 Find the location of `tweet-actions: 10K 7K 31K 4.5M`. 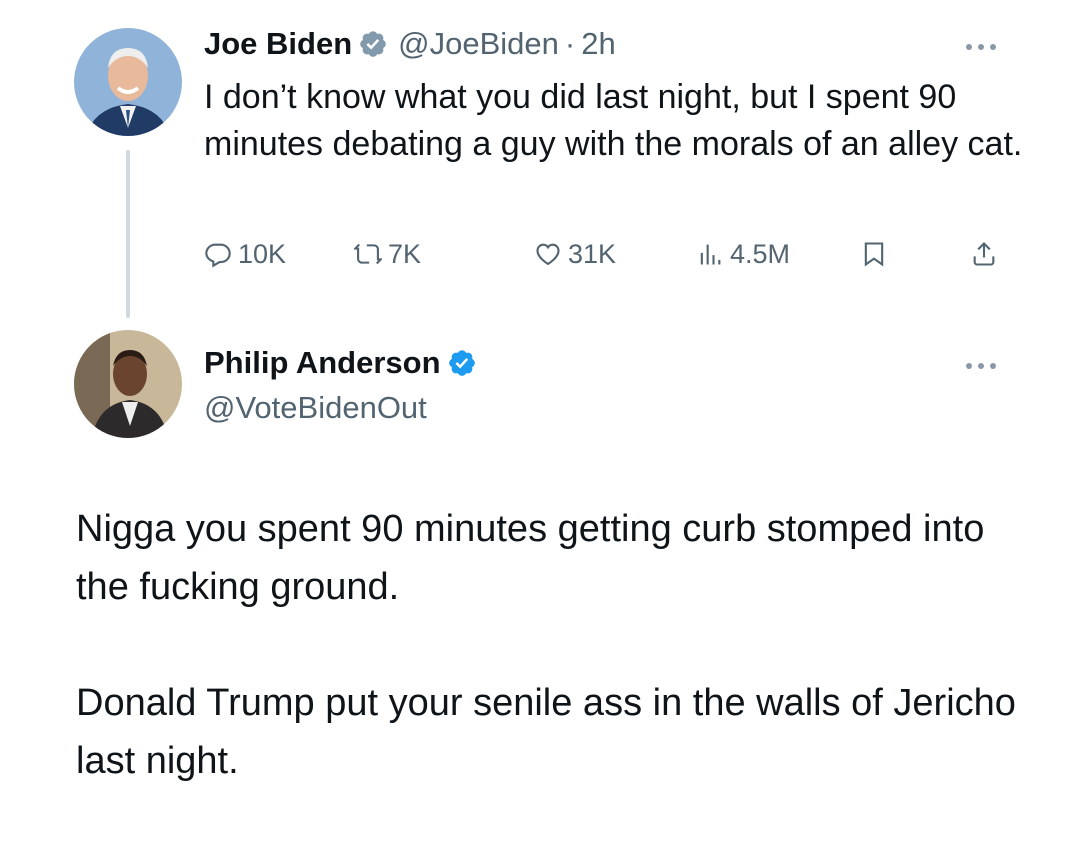

tweet-actions: 10K 7K 31K 4.5M is located at coordinates (604, 254).